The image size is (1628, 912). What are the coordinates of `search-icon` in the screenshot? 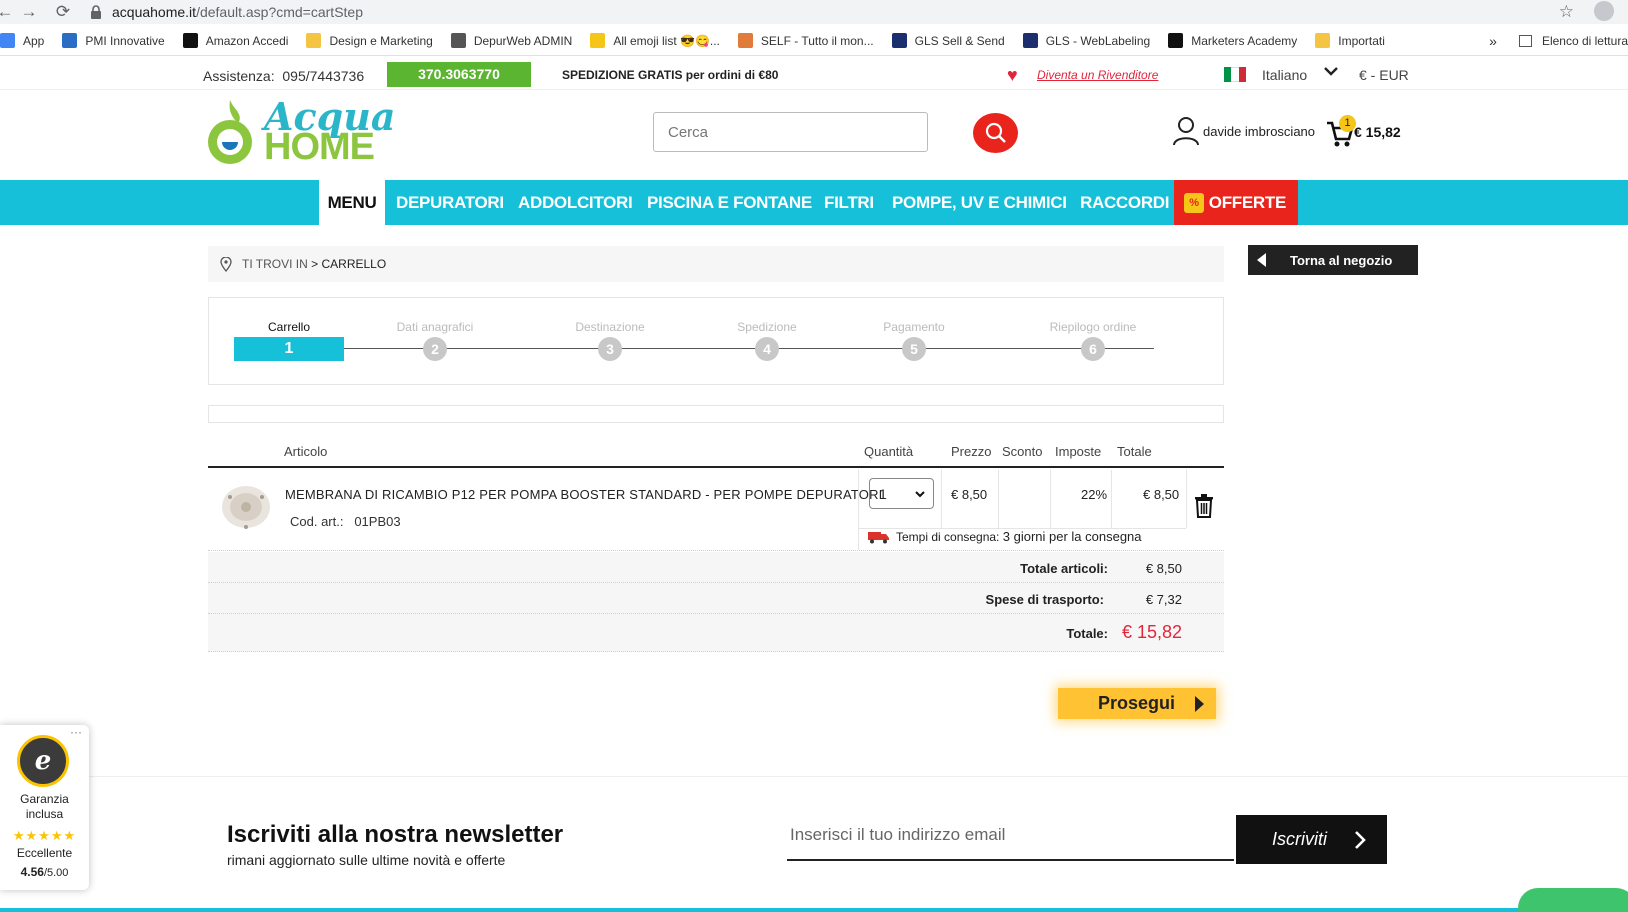 It's located at (995, 132).